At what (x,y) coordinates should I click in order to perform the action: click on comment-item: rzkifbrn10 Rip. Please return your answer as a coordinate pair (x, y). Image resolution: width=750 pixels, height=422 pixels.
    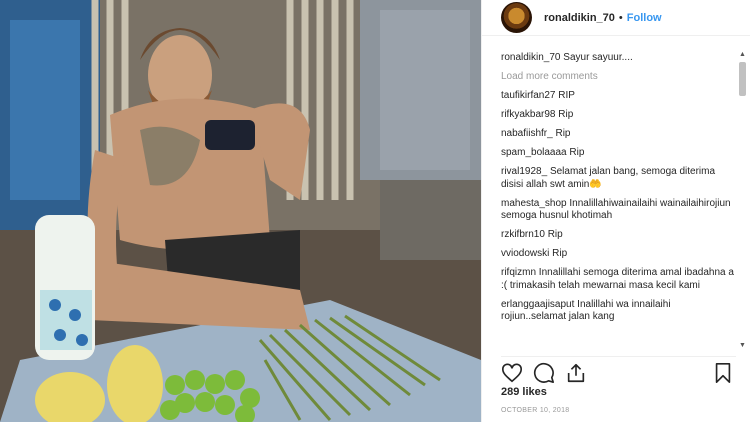
    Looking at the image, I should click on (618, 235).